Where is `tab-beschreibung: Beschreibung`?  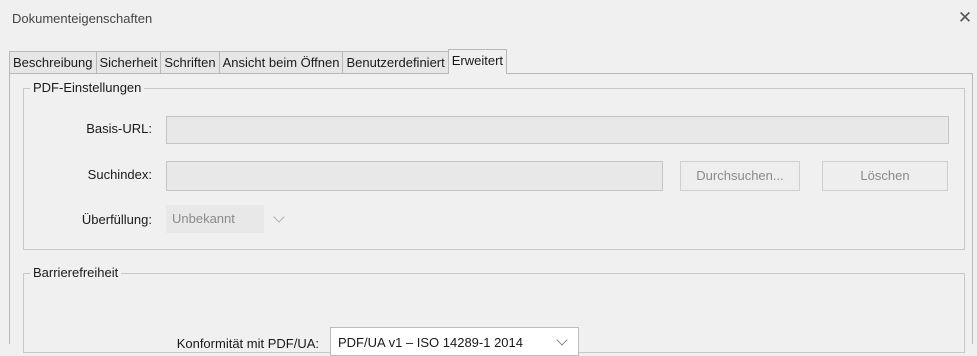
tab-beschreibung: Beschreibung is located at coordinates (53, 62).